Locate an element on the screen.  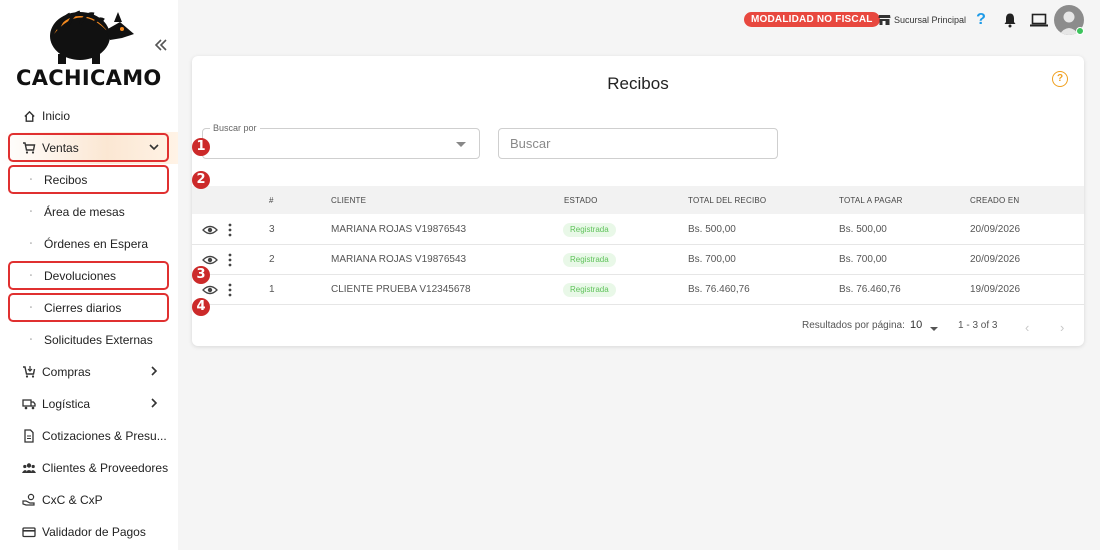
sidebar-item-label: CxC & CxP is located at coordinates (72, 500).